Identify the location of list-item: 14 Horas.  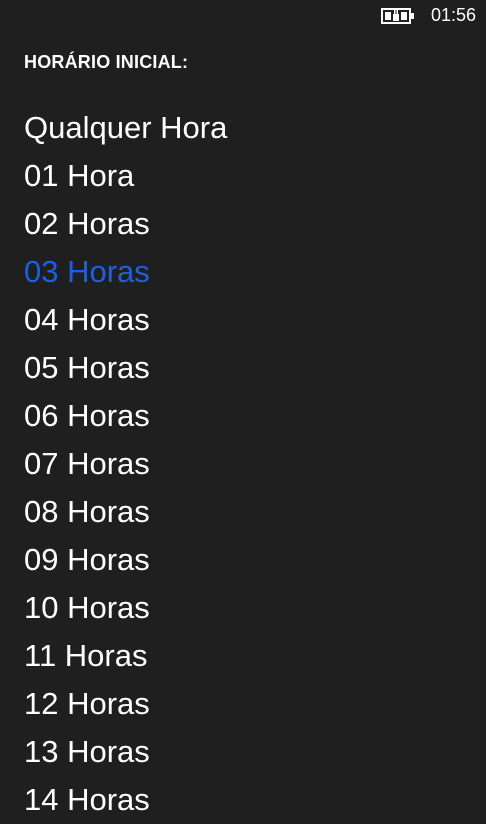
(255, 800).